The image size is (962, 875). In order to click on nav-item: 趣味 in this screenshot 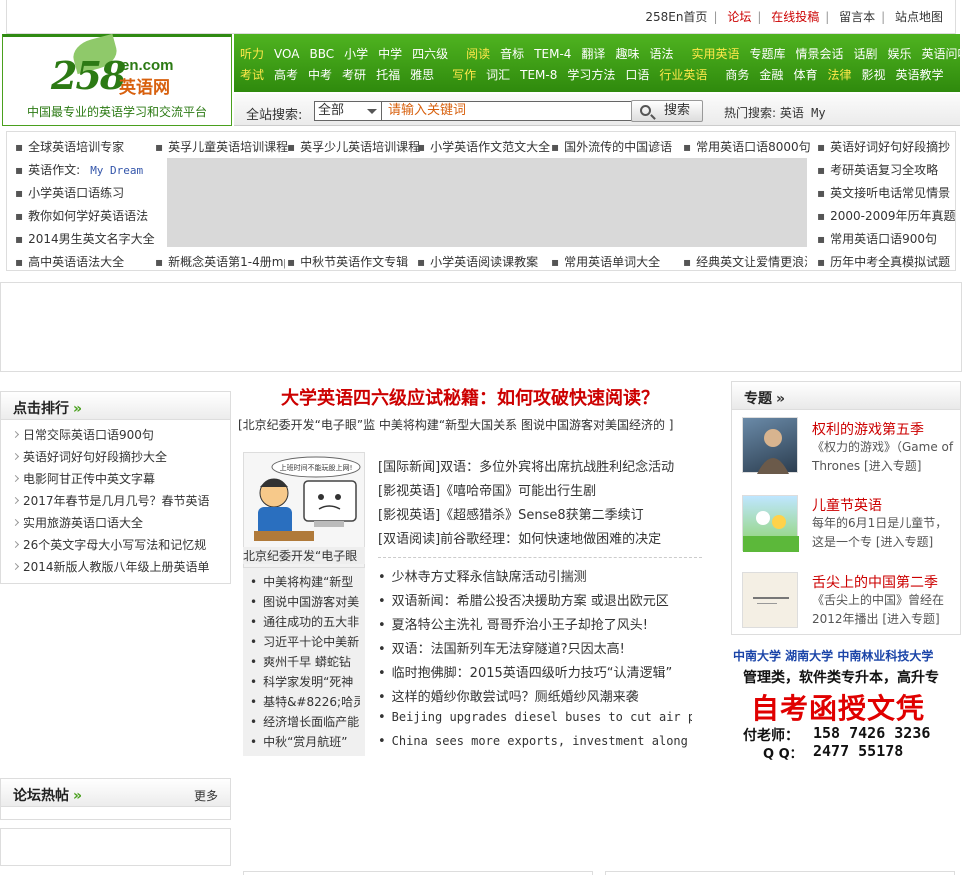, I will do `click(627, 54)`.